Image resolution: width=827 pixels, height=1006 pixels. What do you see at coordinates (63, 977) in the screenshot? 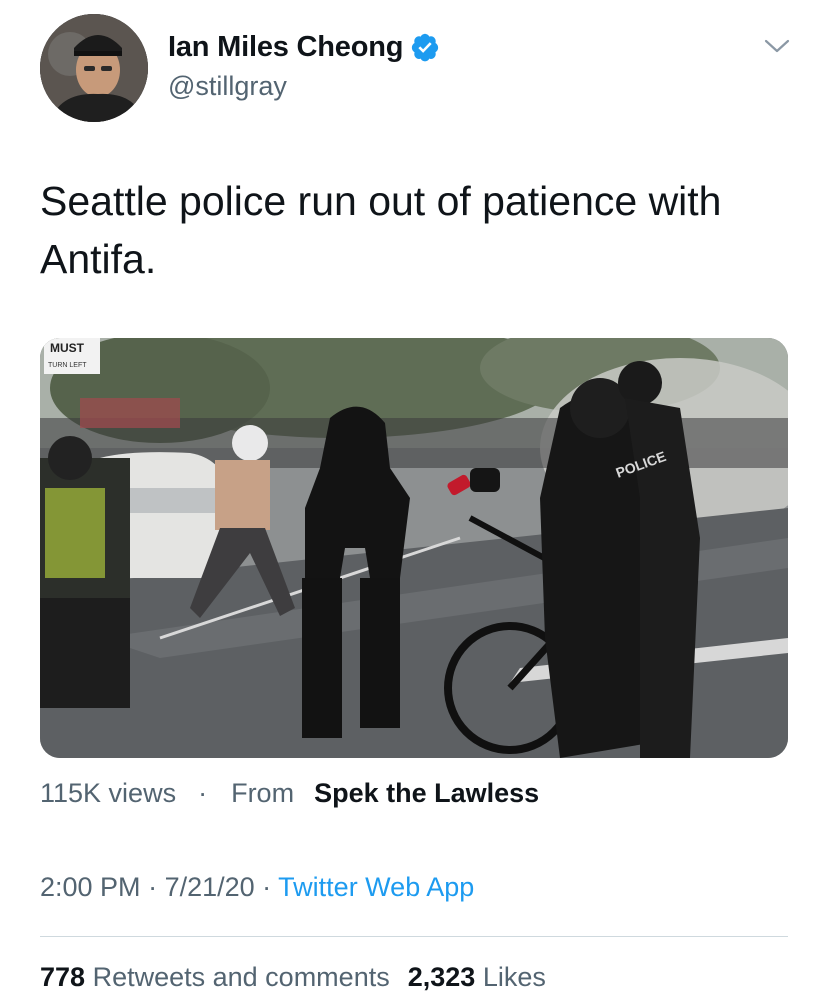
I see `retweets-count: 778` at bounding box center [63, 977].